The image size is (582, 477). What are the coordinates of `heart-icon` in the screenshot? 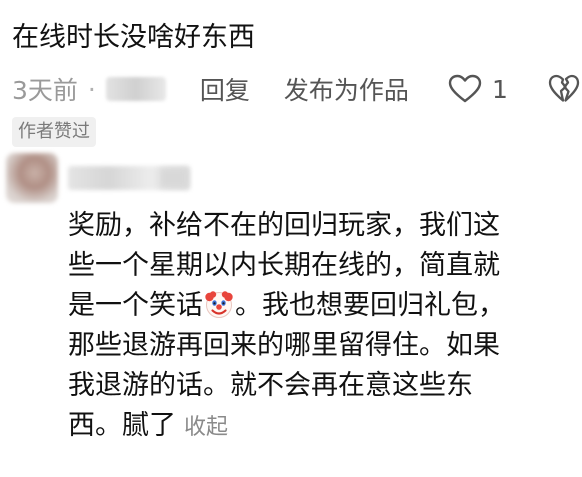 It's located at (465, 88).